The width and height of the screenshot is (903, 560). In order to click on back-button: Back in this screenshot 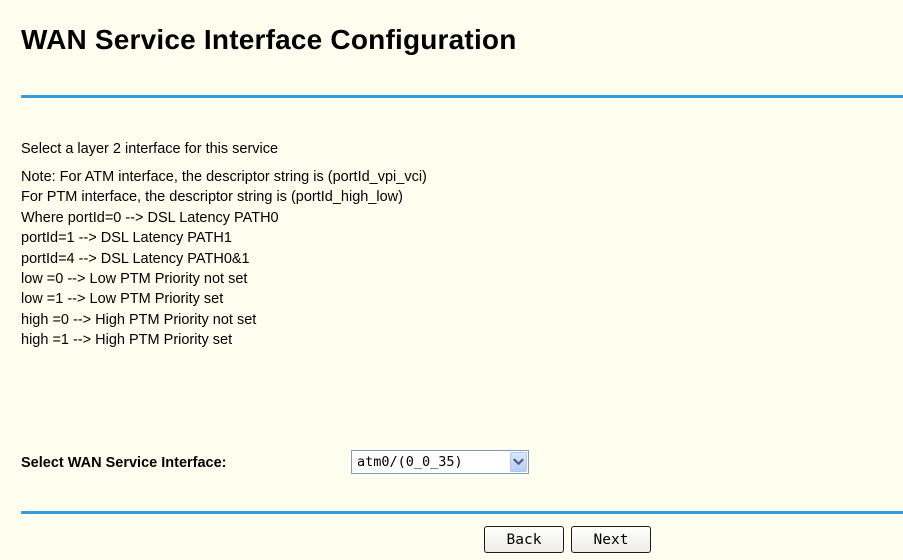, I will do `click(524, 539)`.